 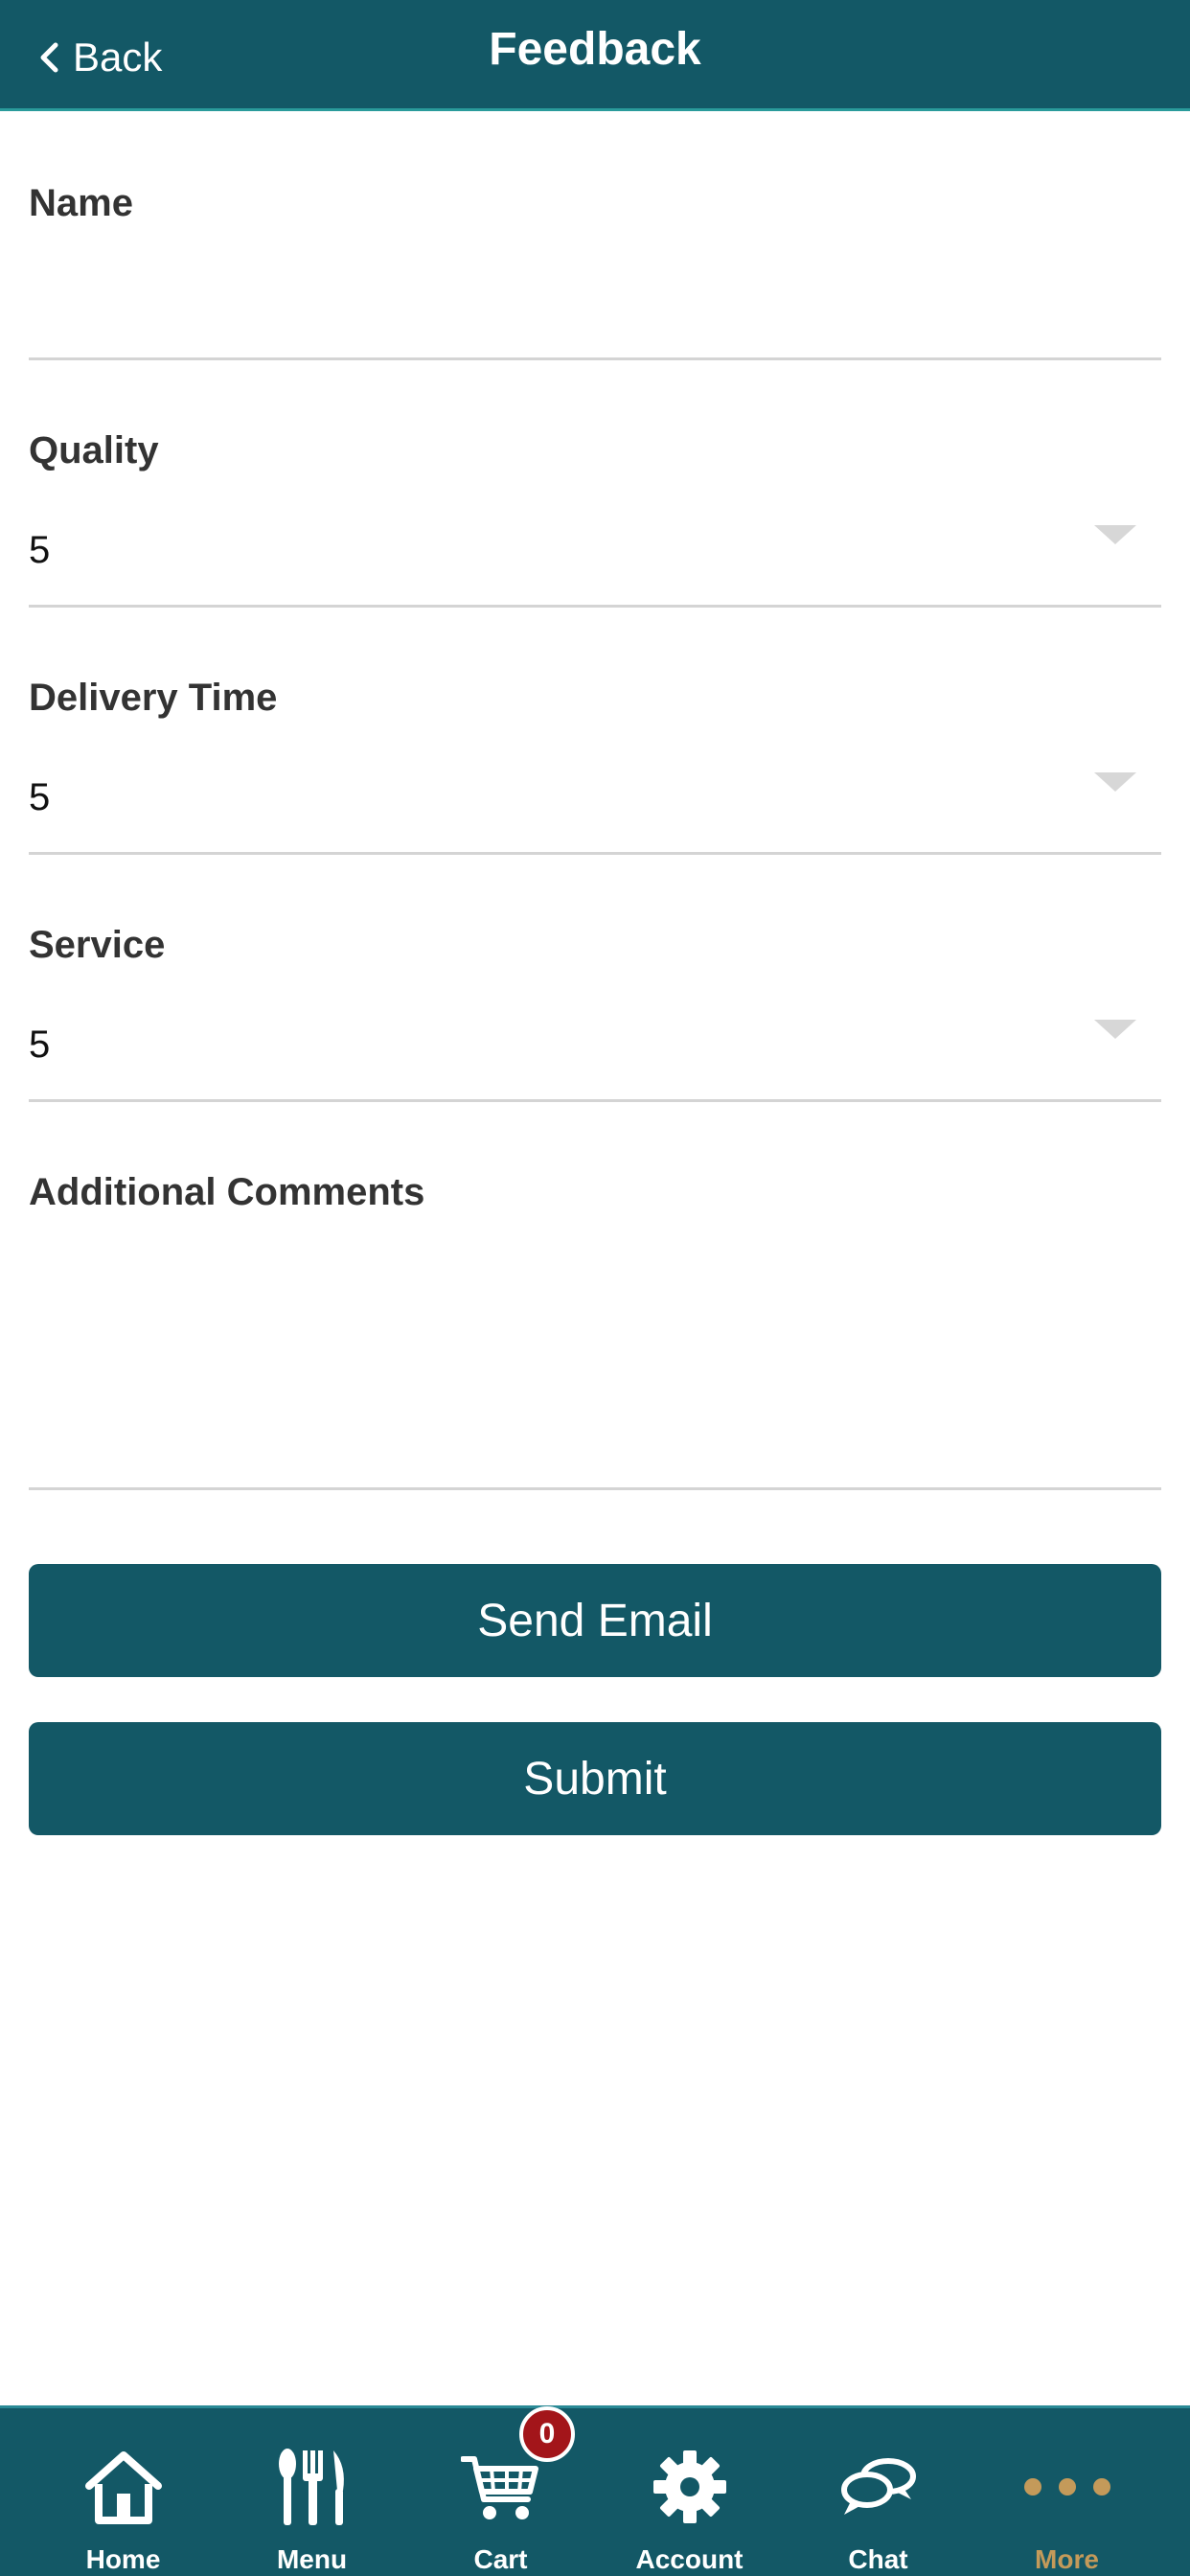 I want to click on tab-chat: Chat, so click(x=879, y=2492).